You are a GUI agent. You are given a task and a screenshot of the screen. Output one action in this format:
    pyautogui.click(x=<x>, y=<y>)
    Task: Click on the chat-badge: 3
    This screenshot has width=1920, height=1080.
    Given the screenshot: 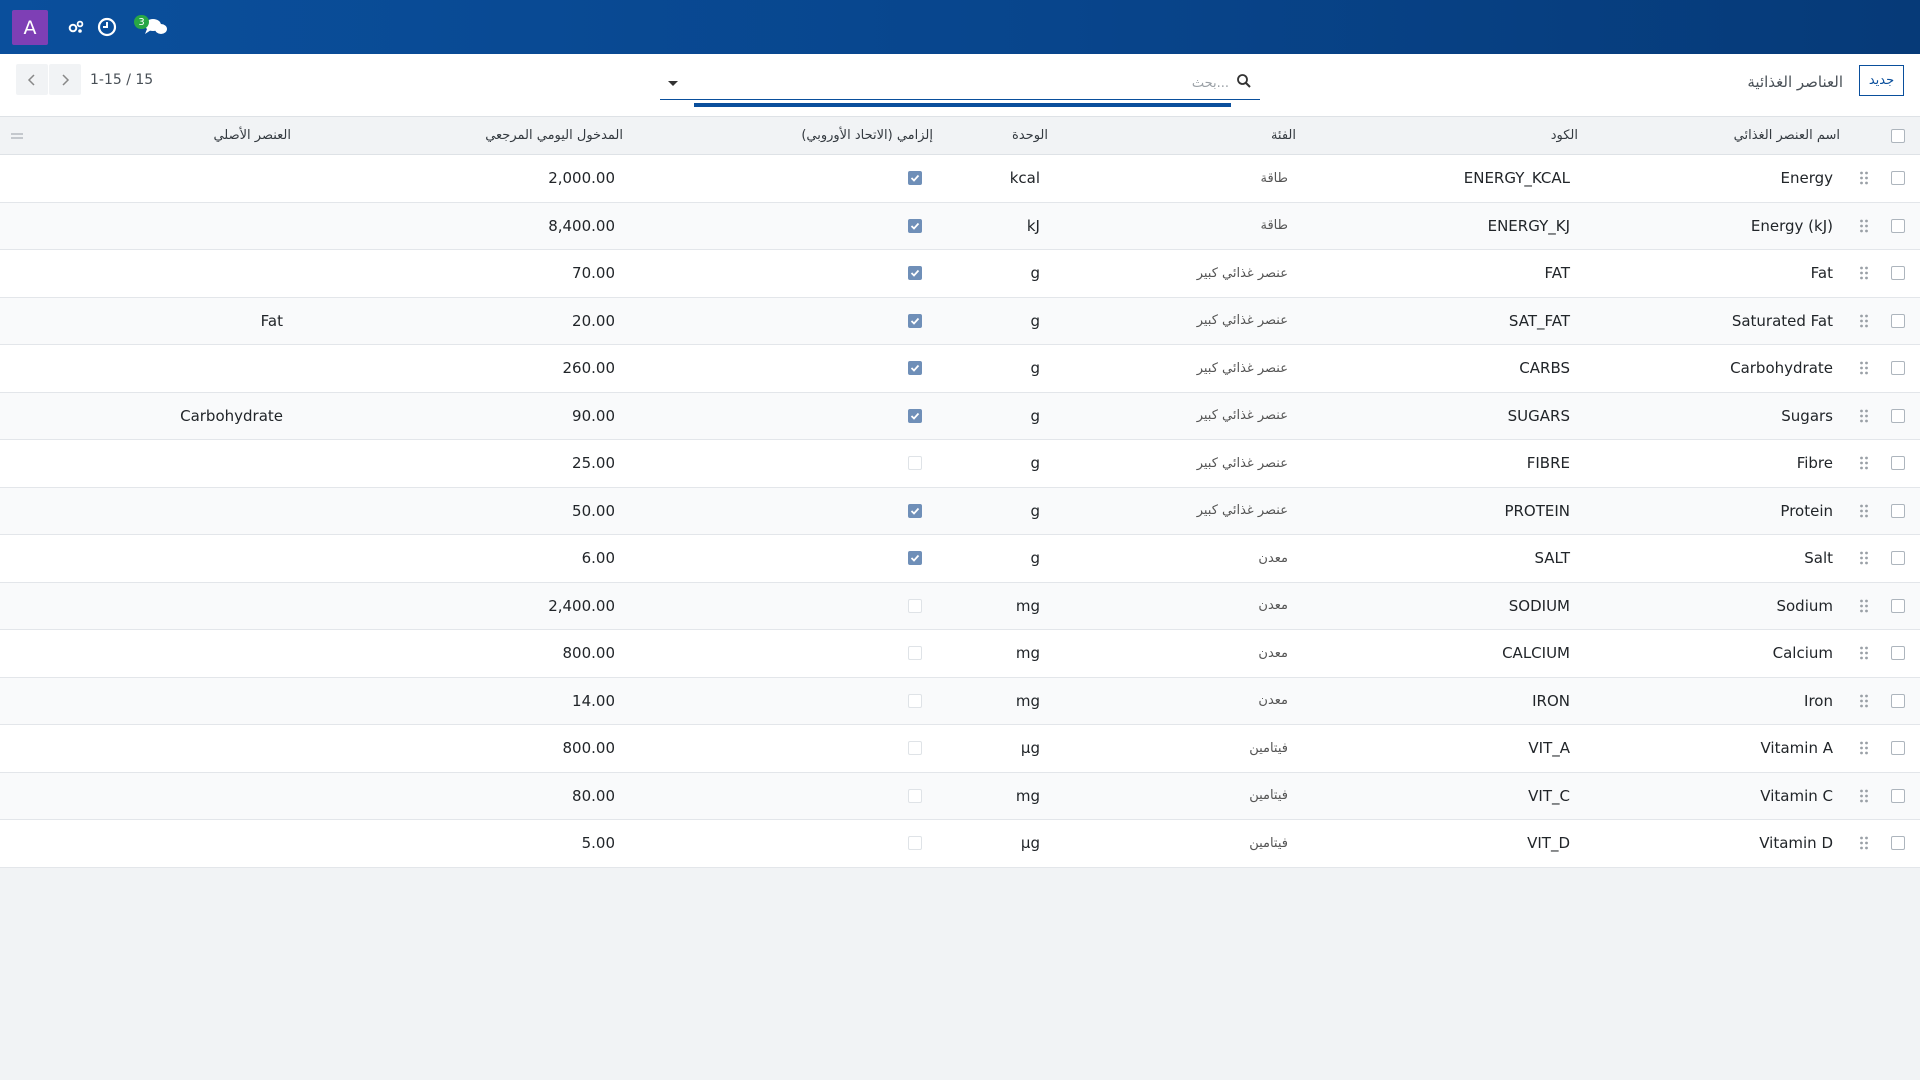 What is the action you would take?
    pyautogui.click(x=141, y=22)
    